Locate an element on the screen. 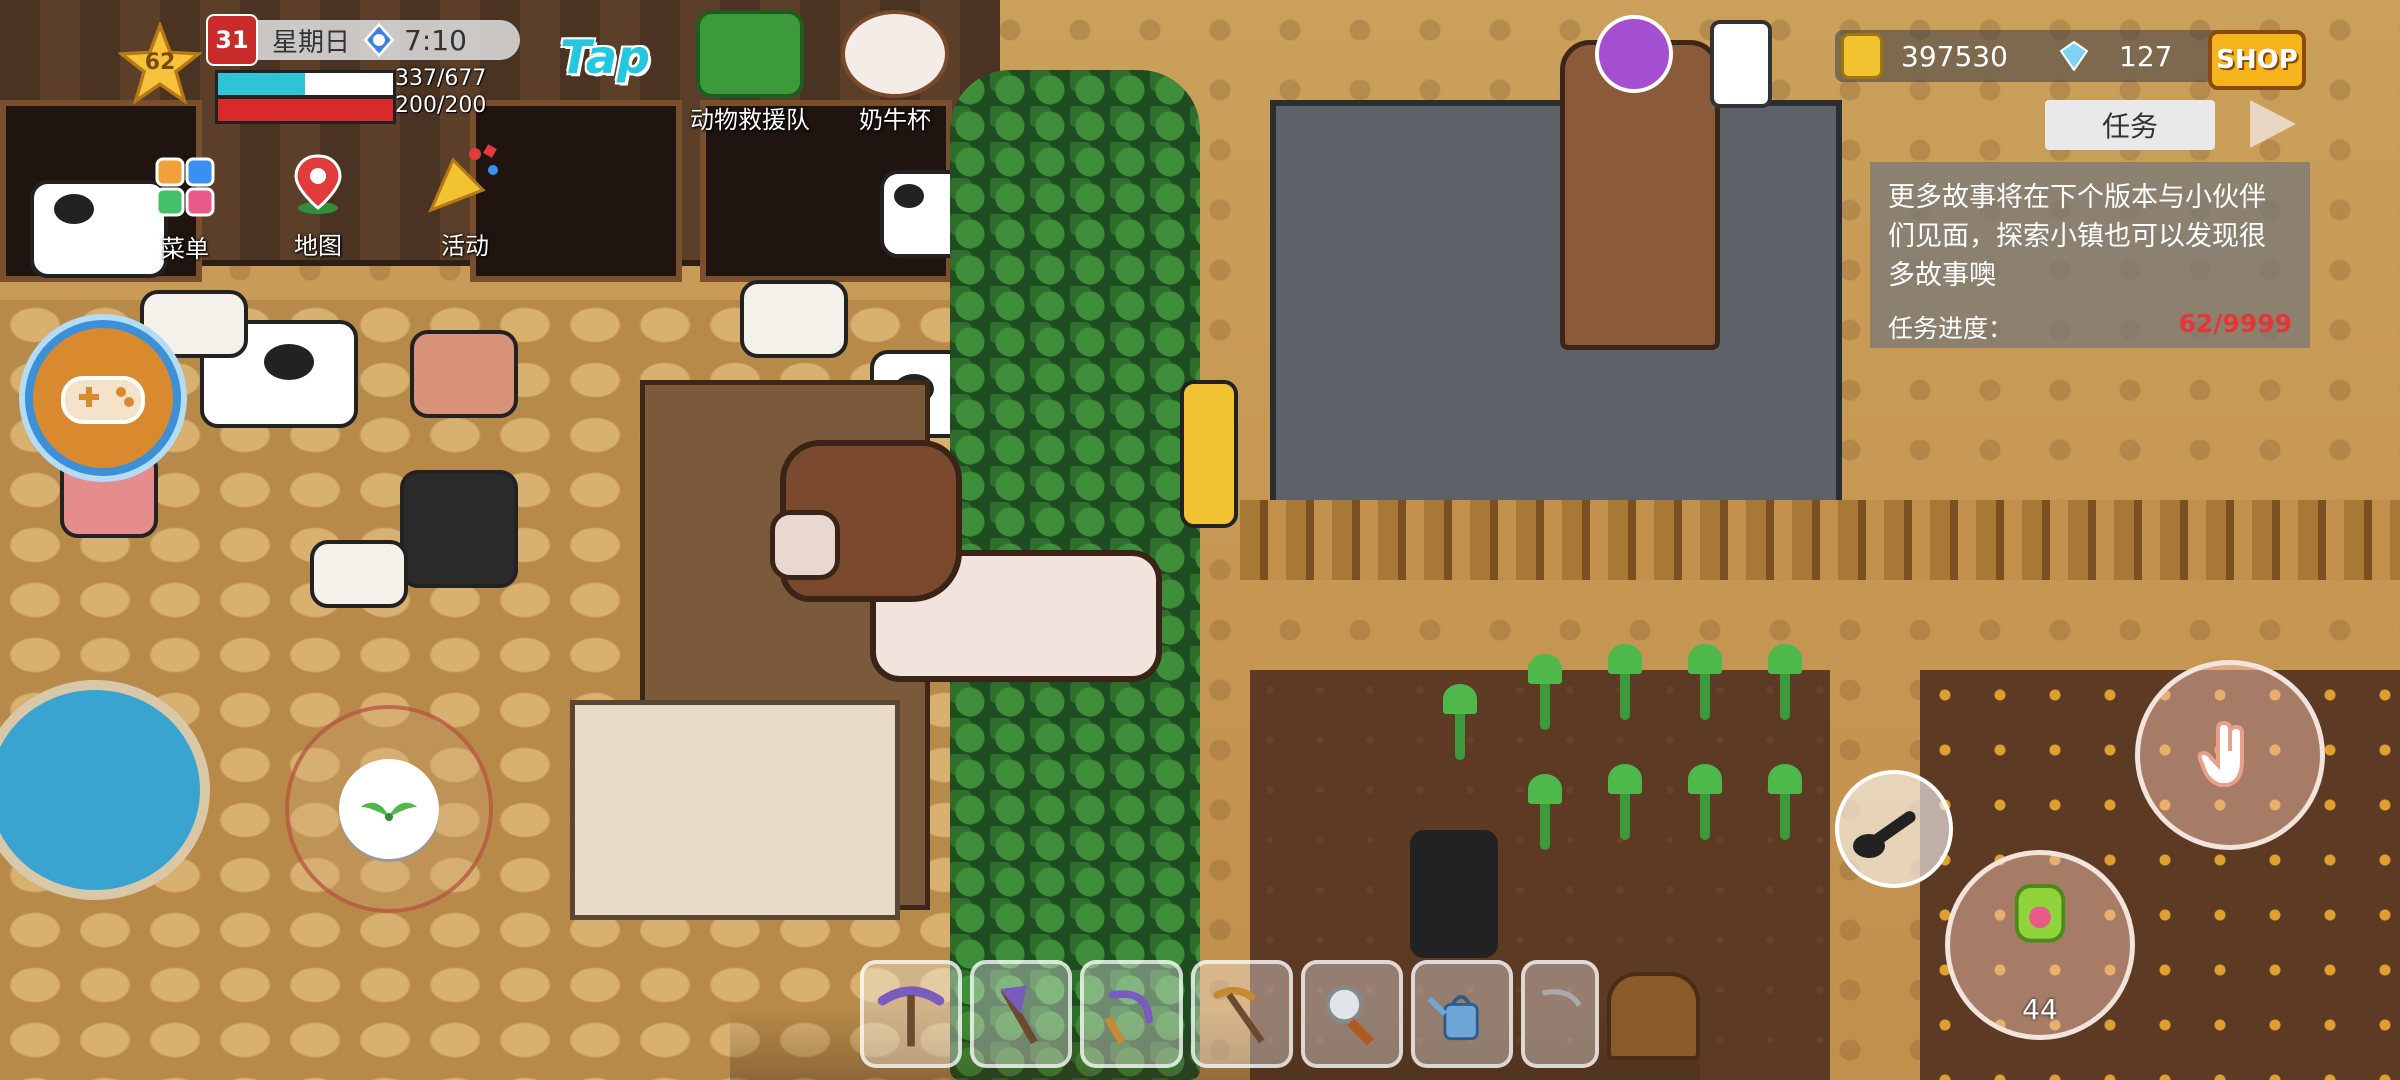  hotbar-slot-pickaxe is located at coordinates (911, 1014).